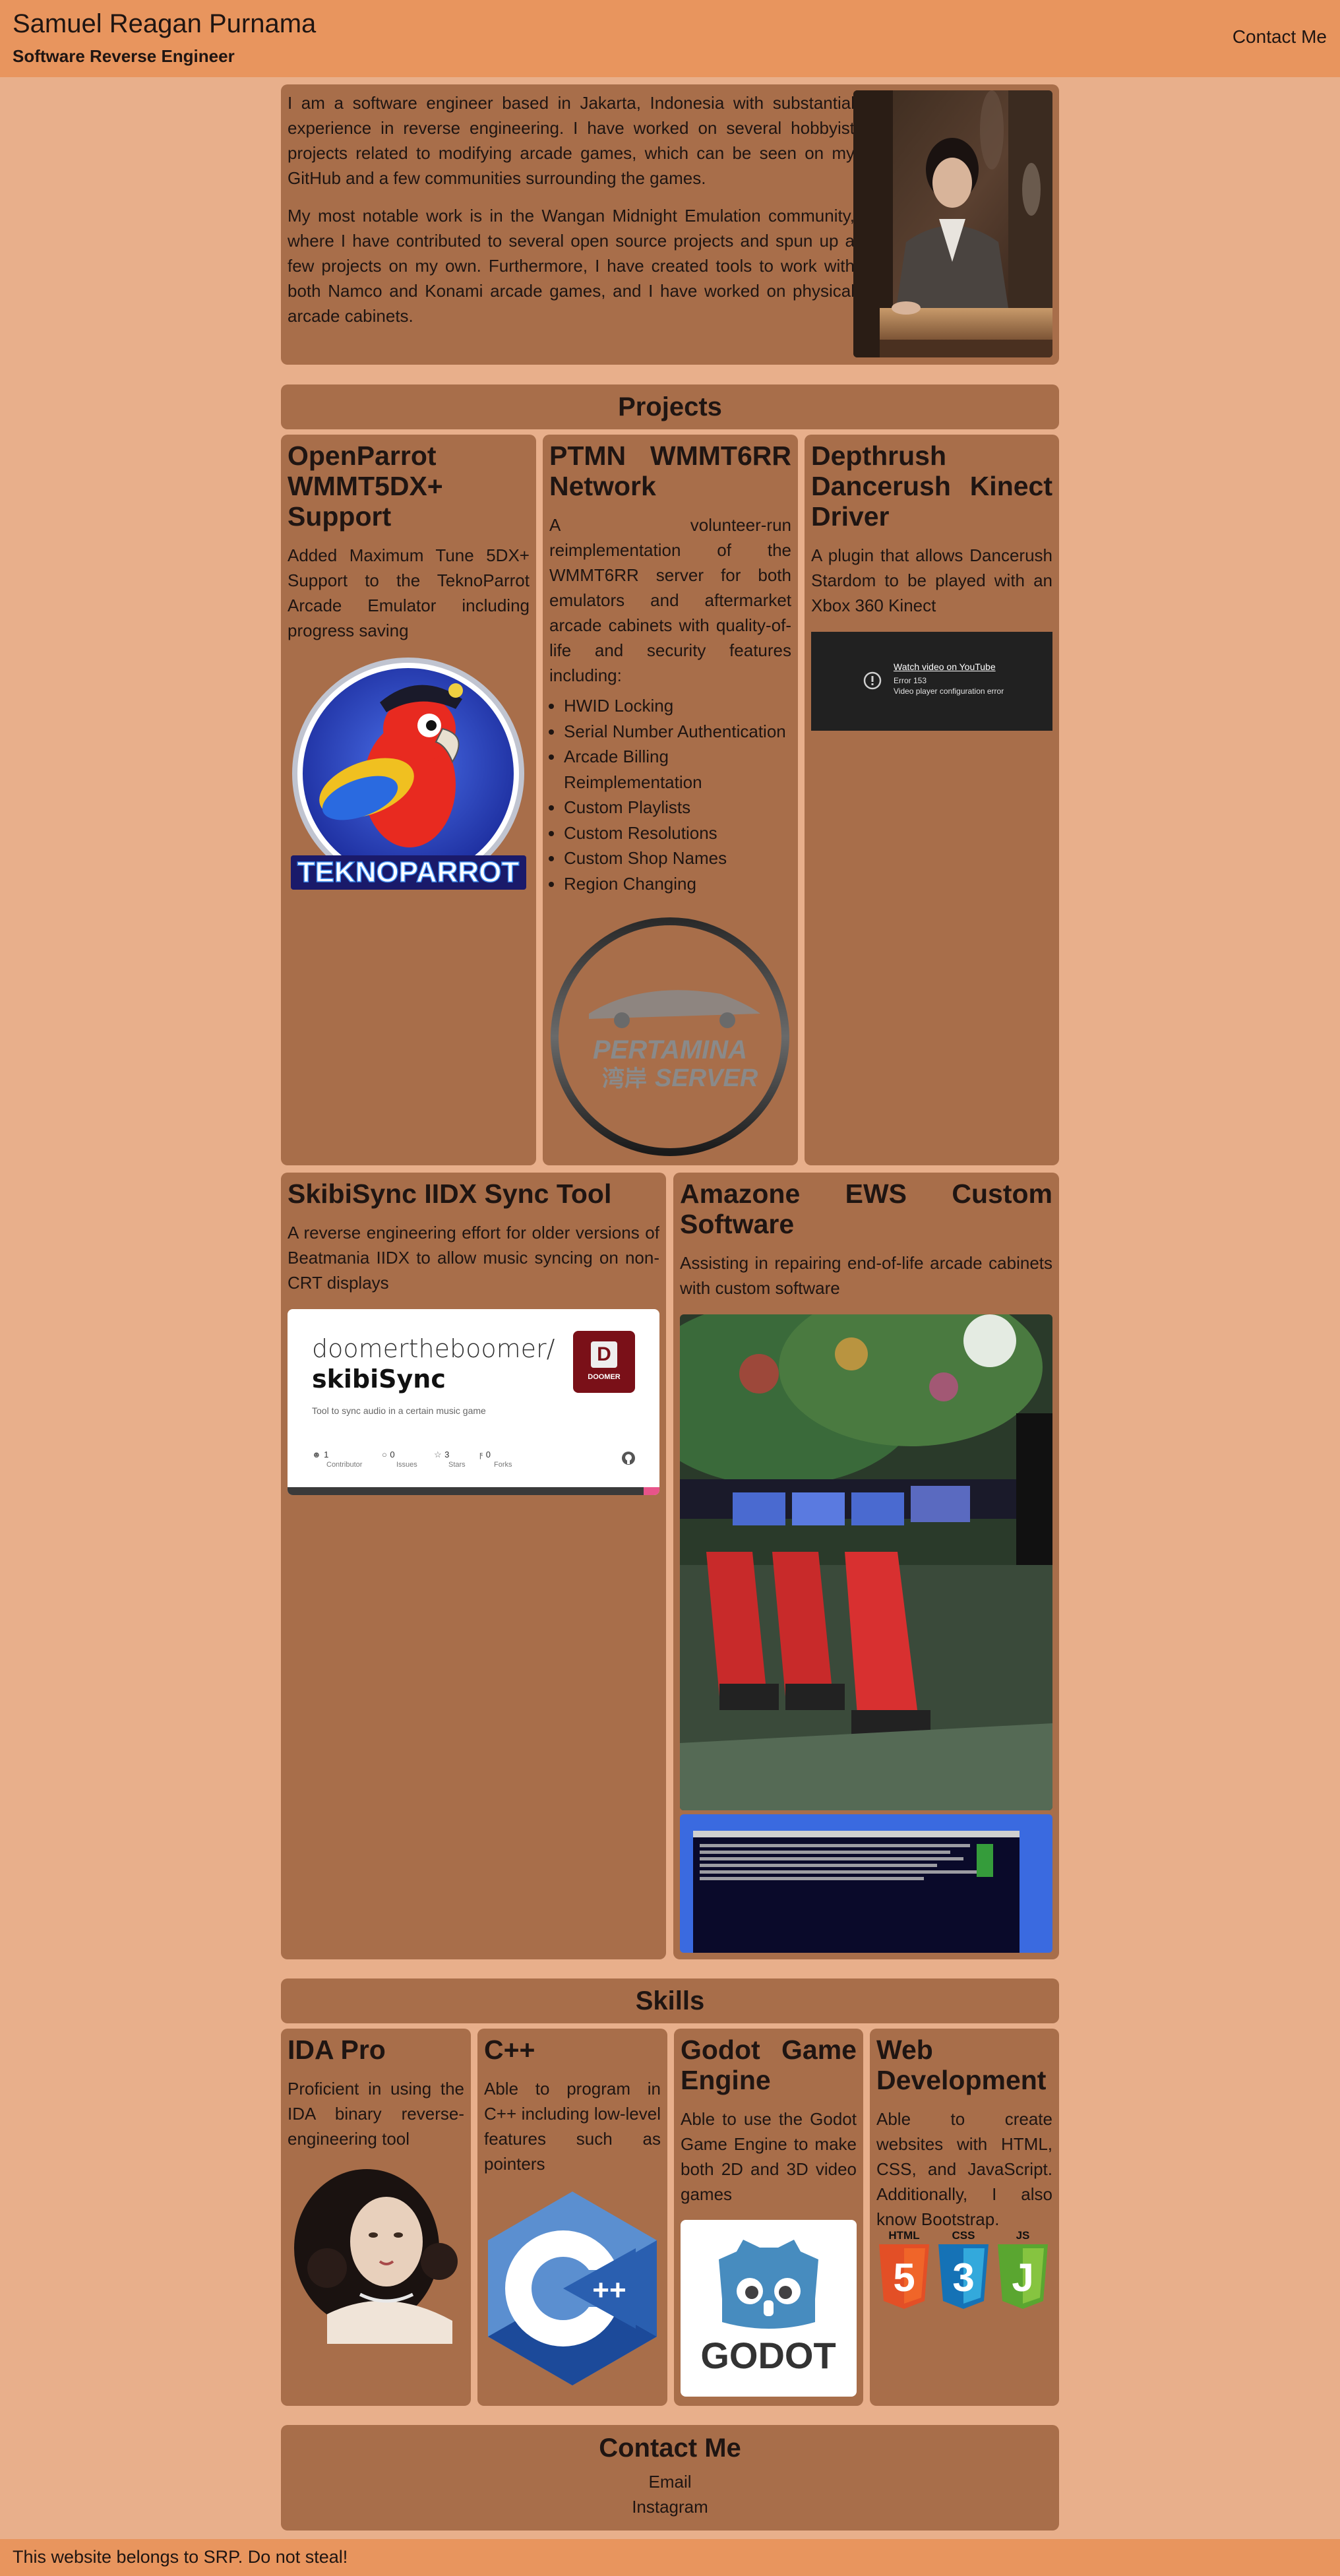 The image size is (1340, 2576). What do you see at coordinates (365, 486) in the screenshot?
I see `project-title: OpenParrot WMMT5DX+ Support` at bounding box center [365, 486].